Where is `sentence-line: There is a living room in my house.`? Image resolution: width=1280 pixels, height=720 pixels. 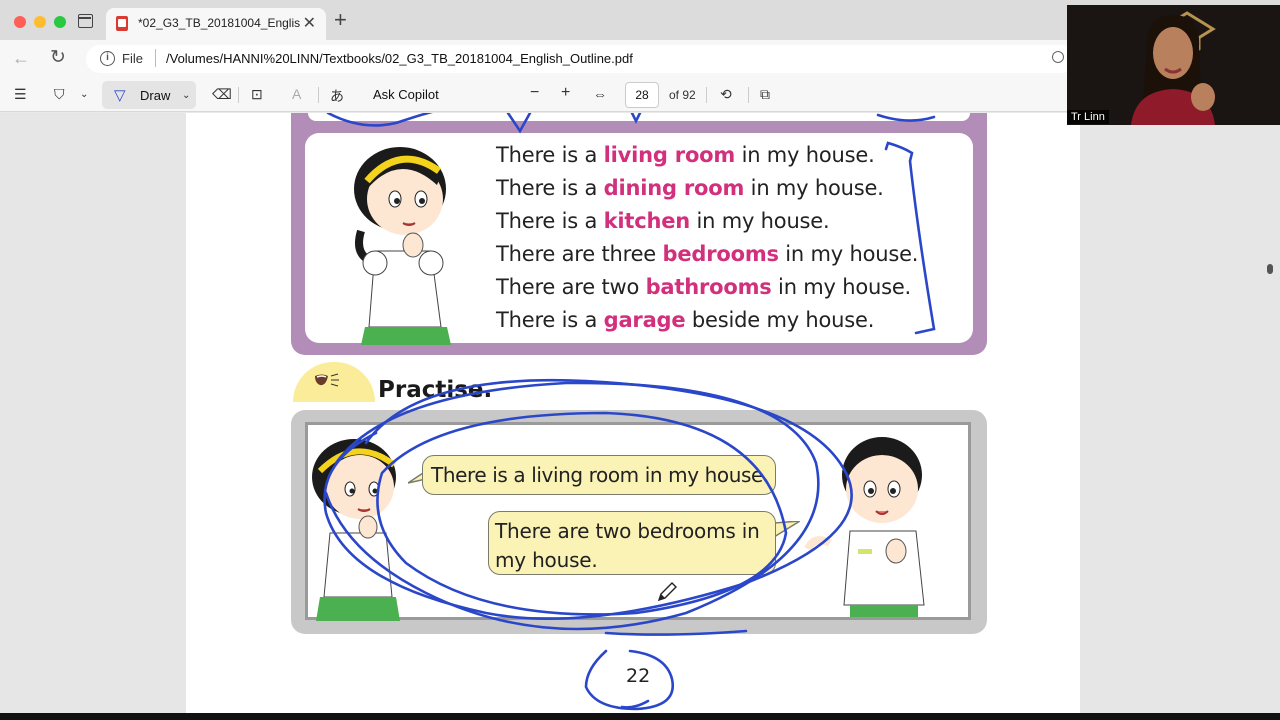
sentence-line: There is a living room in my house. is located at coordinates (685, 155).